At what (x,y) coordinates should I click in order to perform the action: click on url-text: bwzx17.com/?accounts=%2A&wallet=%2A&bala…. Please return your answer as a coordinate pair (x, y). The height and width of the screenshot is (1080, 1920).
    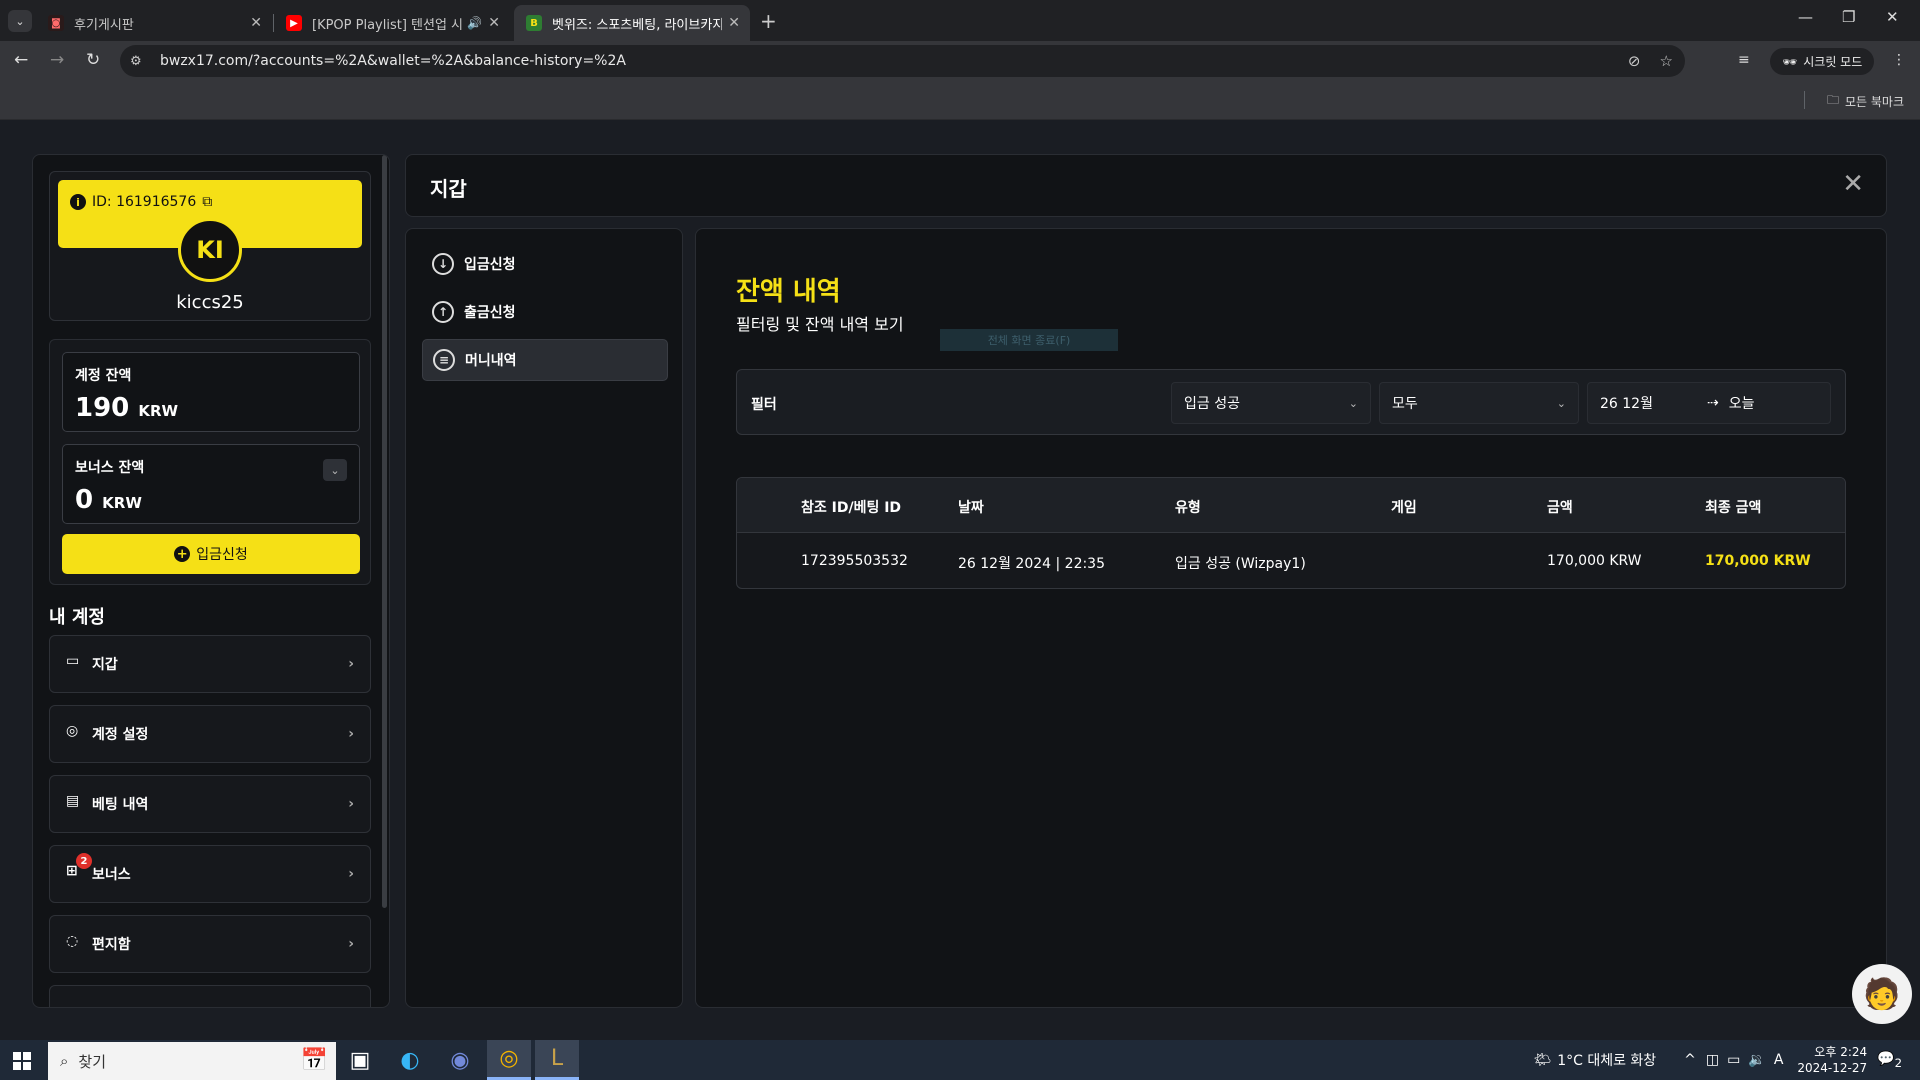
    Looking at the image, I should click on (393, 61).